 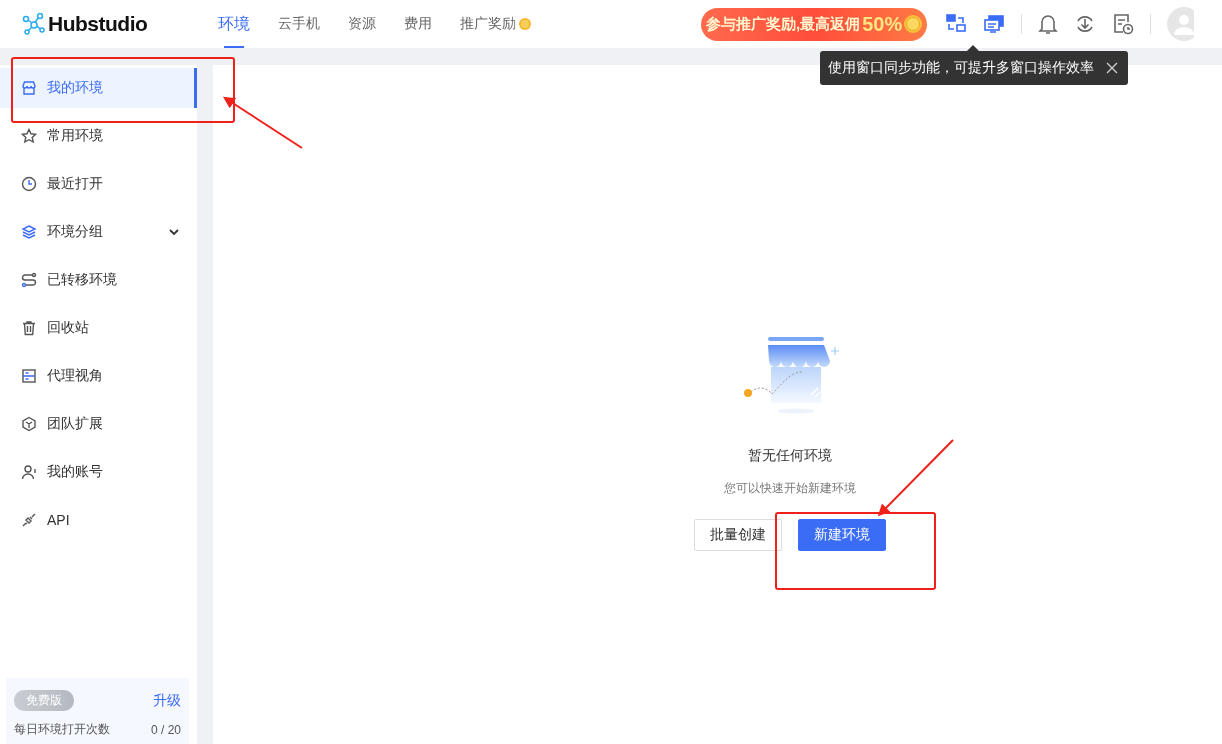 What do you see at coordinates (75, 184) in the screenshot?
I see `sidebar-label: 最近打开` at bounding box center [75, 184].